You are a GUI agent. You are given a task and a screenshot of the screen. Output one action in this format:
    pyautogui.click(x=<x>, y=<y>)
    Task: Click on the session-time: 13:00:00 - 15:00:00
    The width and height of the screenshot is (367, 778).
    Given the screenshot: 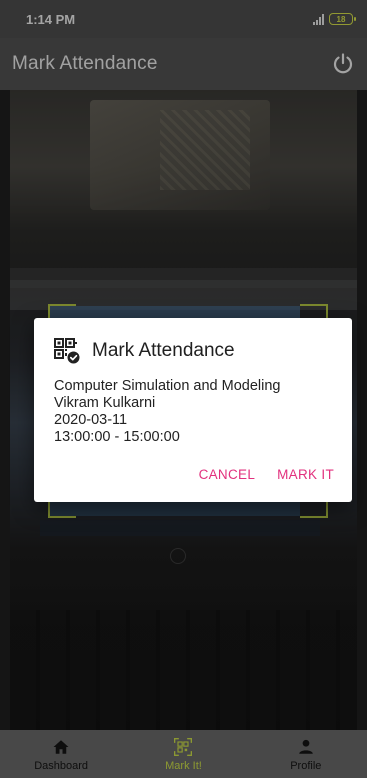 What is the action you would take?
    pyautogui.click(x=117, y=437)
    